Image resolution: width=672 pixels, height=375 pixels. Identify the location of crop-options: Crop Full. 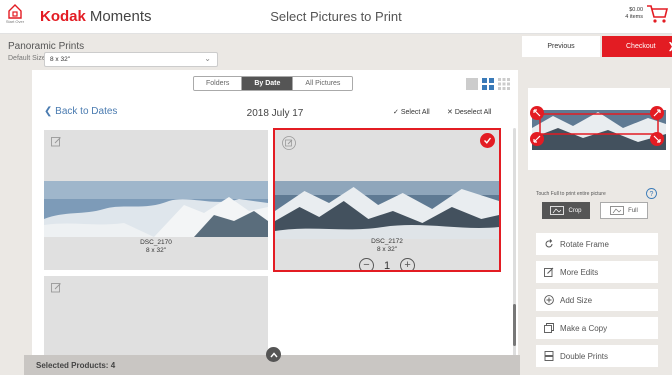
(595, 210).